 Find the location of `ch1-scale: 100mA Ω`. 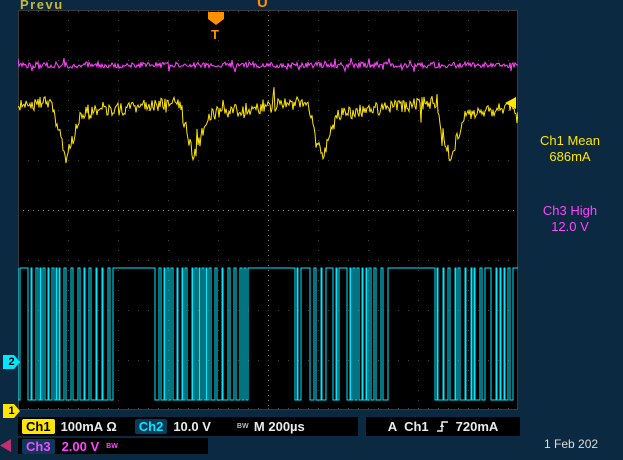

ch1-scale: 100mA Ω is located at coordinates (88, 426).